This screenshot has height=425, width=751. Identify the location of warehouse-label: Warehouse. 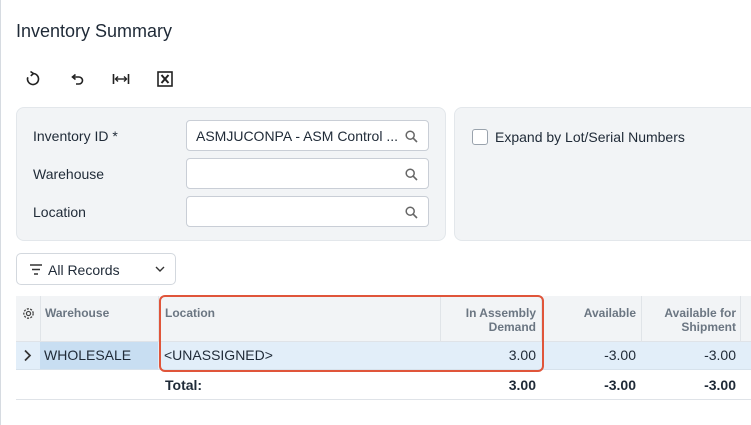
(69, 174).